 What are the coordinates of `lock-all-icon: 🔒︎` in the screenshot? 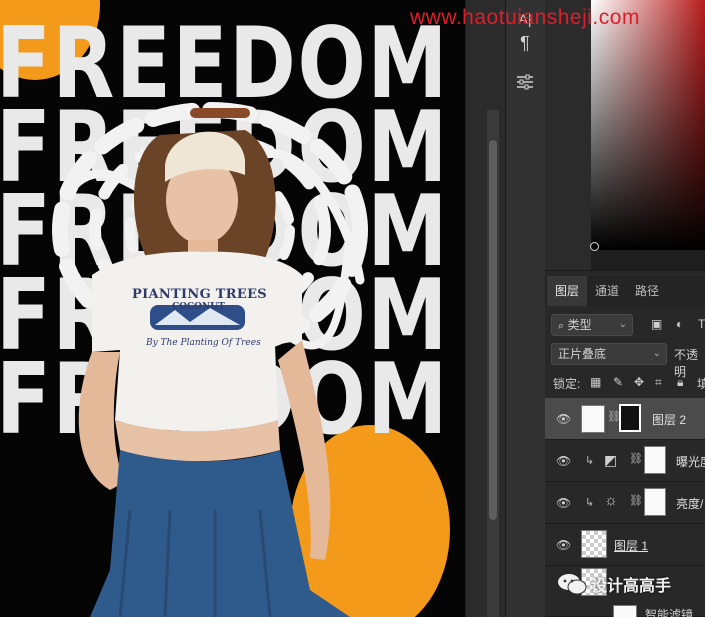 It's located at (680, 382).